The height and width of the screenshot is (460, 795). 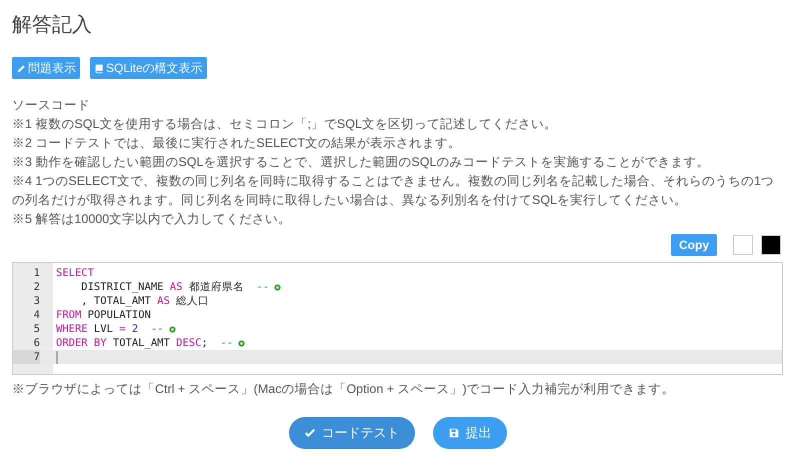 What do you see at coordinates (393, 191) in the screenshot?
I see `note-text: ※4 1つのSELECT文で、複数の同じ列名を同時に取得することはできません。複数の同じ列名を記載した場合、それらのうちの1つの列名だけが取得されます。同じ列名を同時に取得したい場合は、異なる列別名を付けてSQLを実行してください。` at bounding box center [393, 191].